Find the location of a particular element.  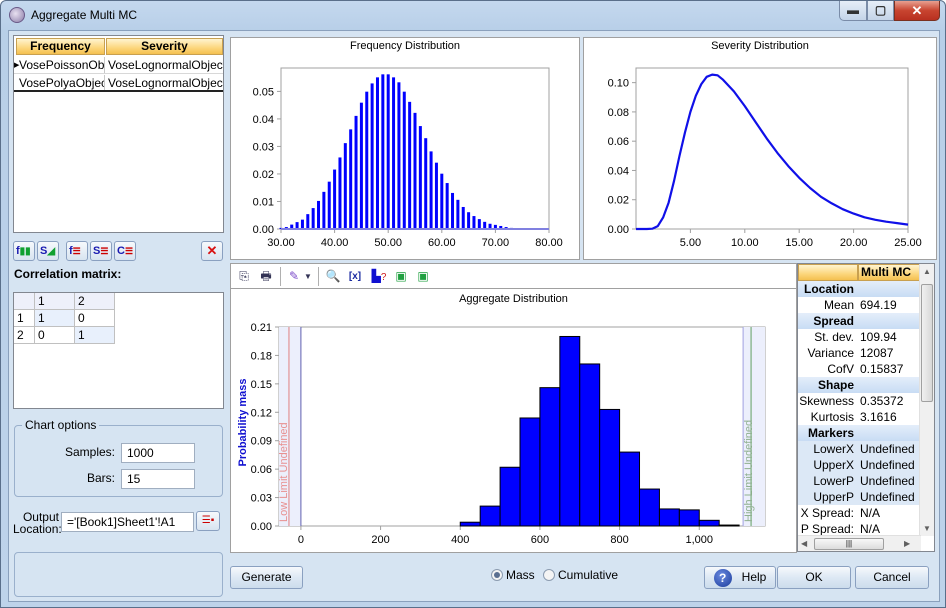

frequency-cell: VosePolyaObject( is located at coordinates (62, 82).